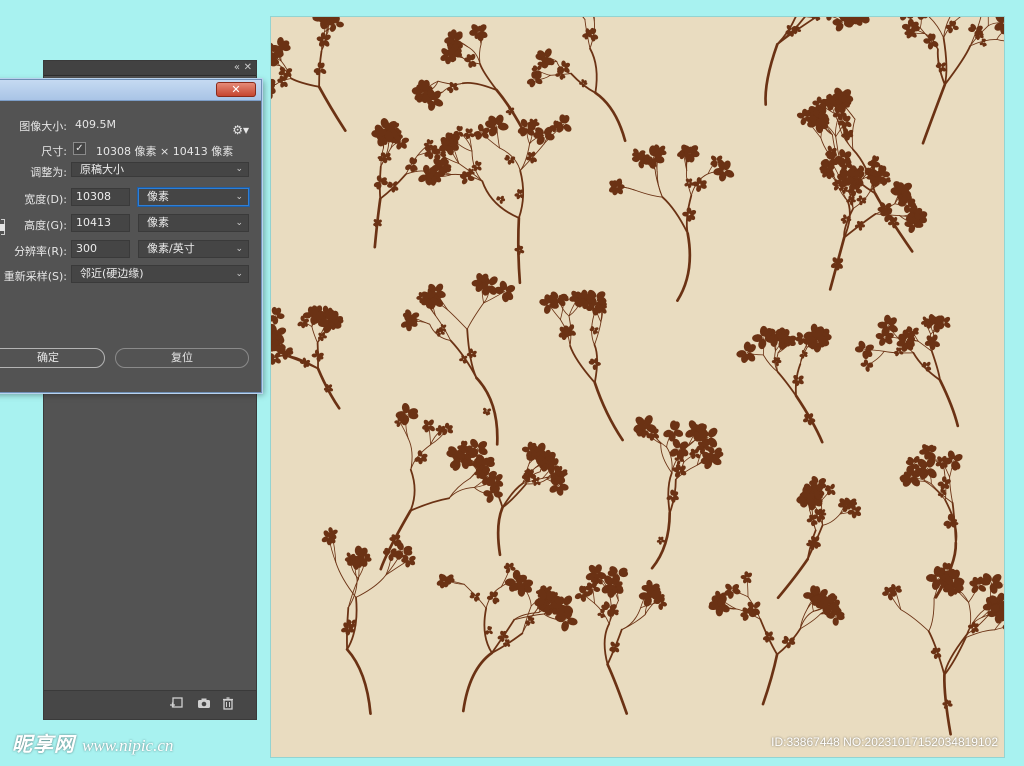 The width and height of the screenshot is (1024, 766). What do you see at coordinates (112, 273) in the screenshot?
I see `resample-value: 邻近(硬边缘)` at bounding box center [112, 273].